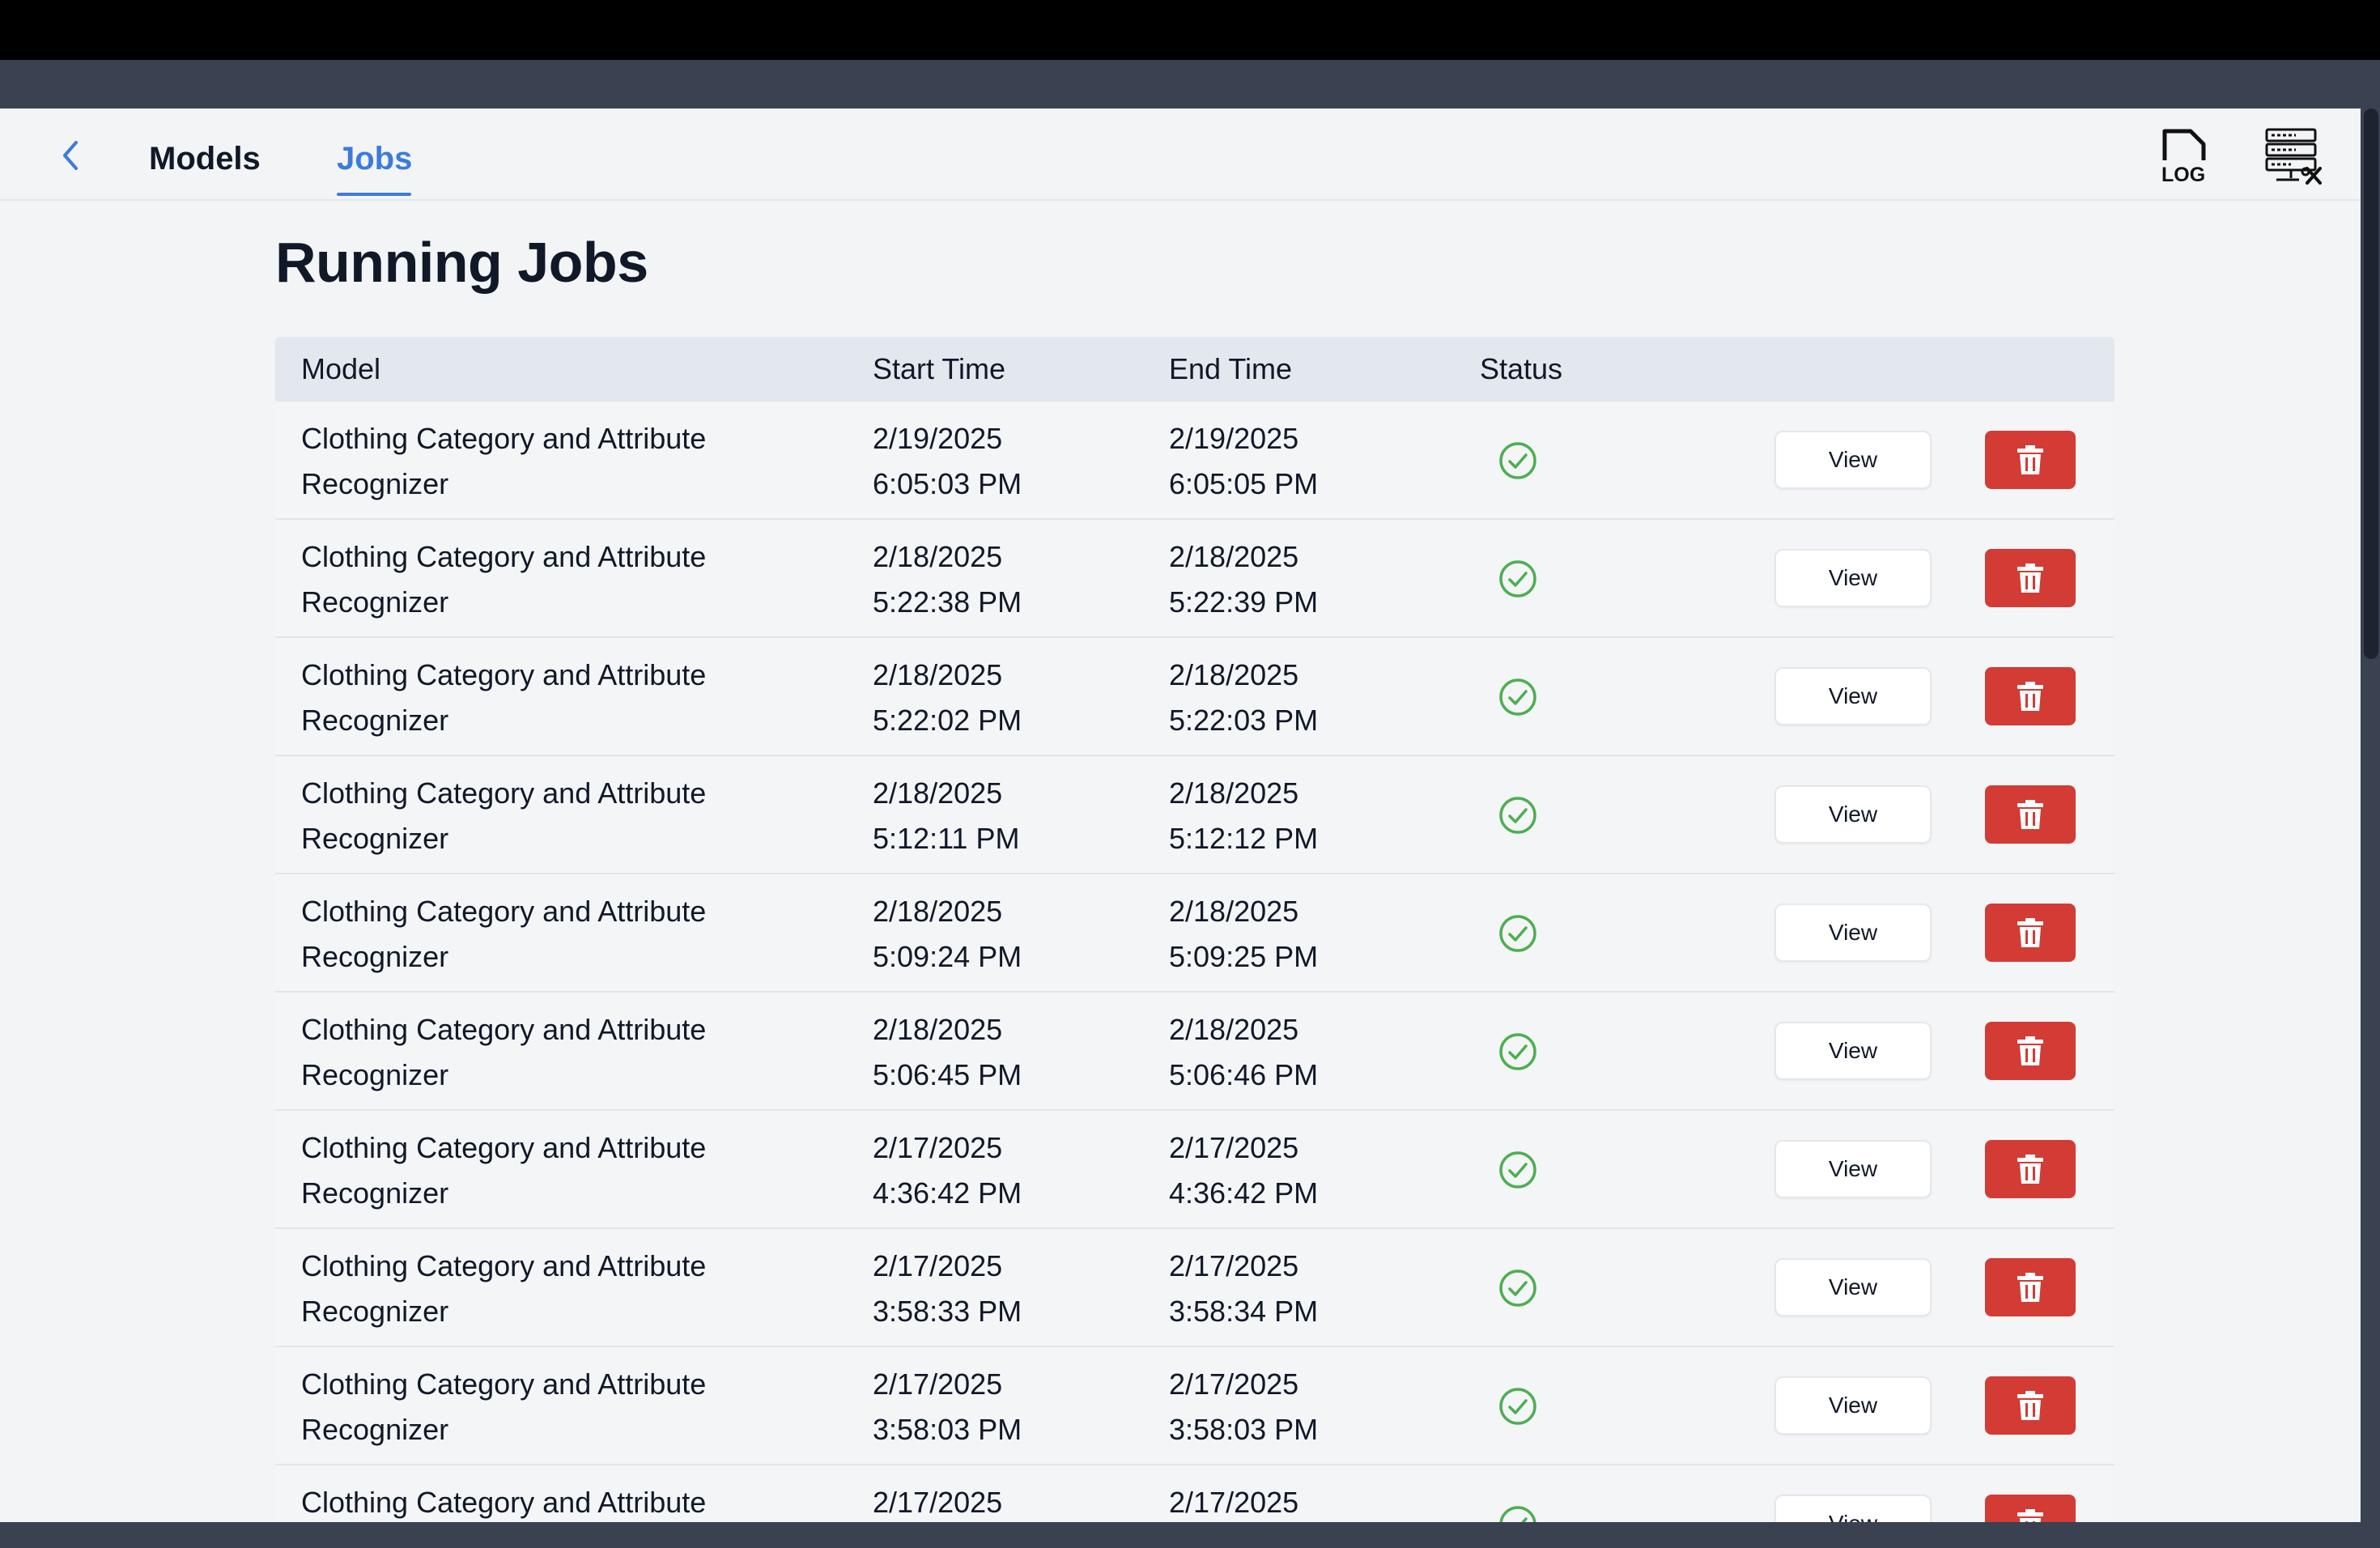 This screenshot has height=1548, width=2380. What do you see at coordinates (1244, 1052) in the screenshot?
I see `job-end-time: 2/18/2025 5:06:46 PM` at bounding box center [1244, 1052].